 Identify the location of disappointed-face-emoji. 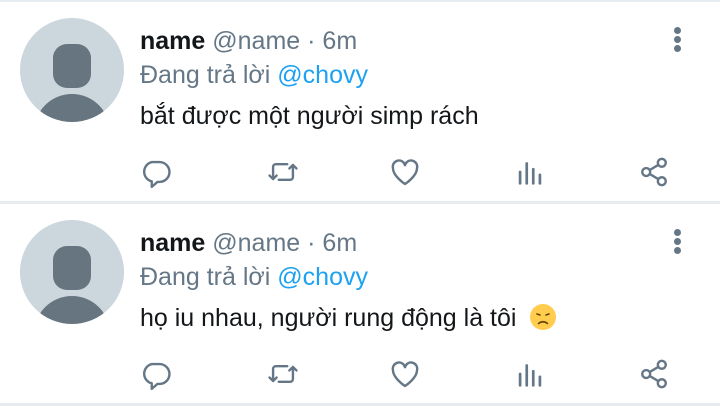
(543, 317).